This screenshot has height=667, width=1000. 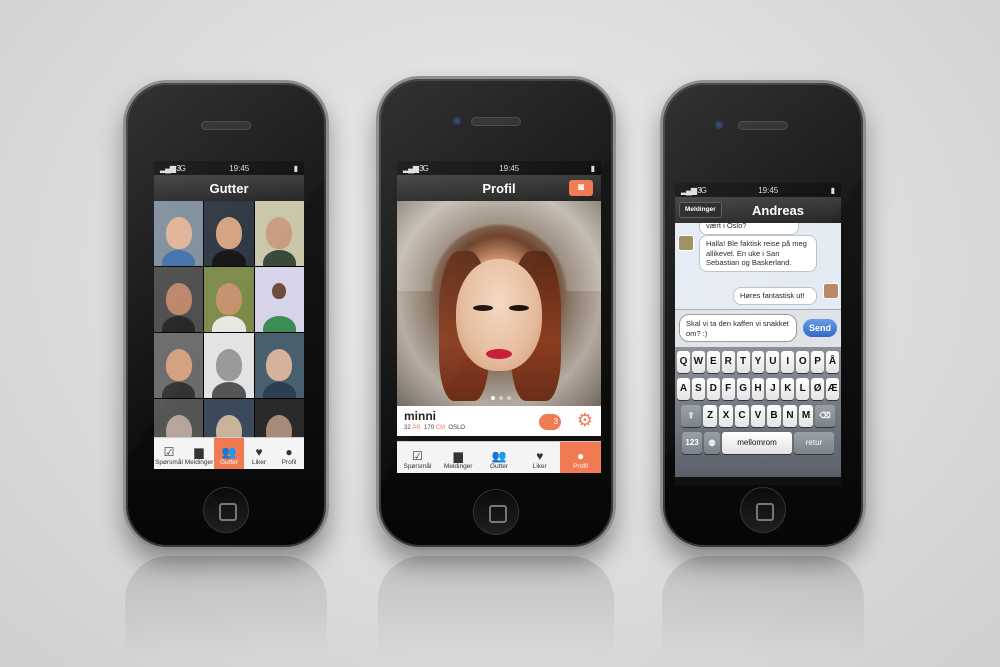 I want to click on send-button: Send, so click(x=820, y=328).